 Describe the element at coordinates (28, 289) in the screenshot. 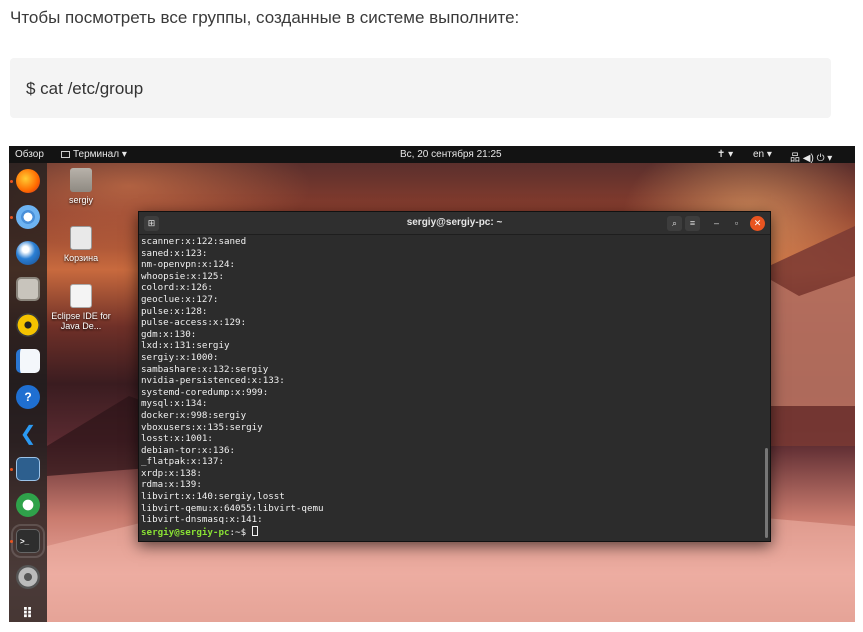

I see `files-icon` at that location.